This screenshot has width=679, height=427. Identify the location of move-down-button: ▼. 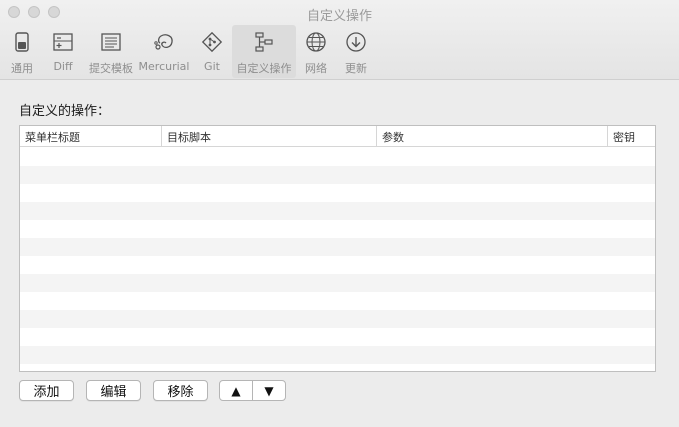
(269, 390).